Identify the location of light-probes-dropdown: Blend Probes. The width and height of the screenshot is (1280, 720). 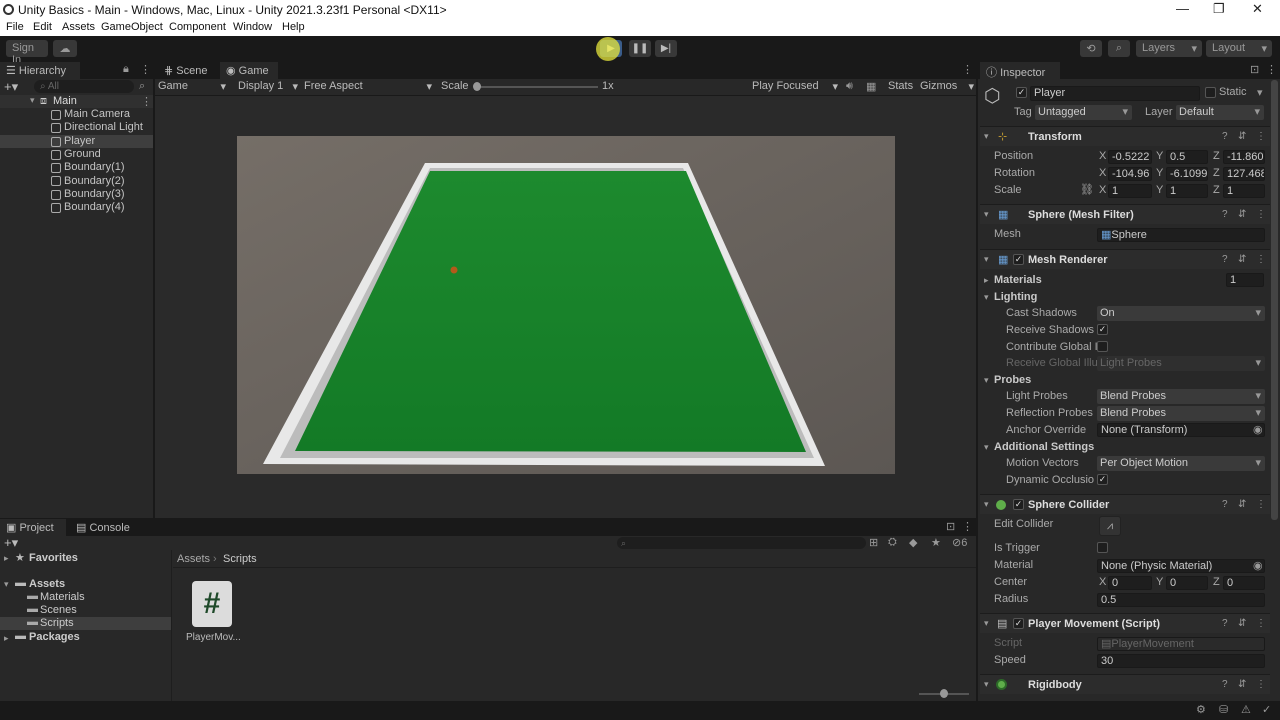
(1181, 396).